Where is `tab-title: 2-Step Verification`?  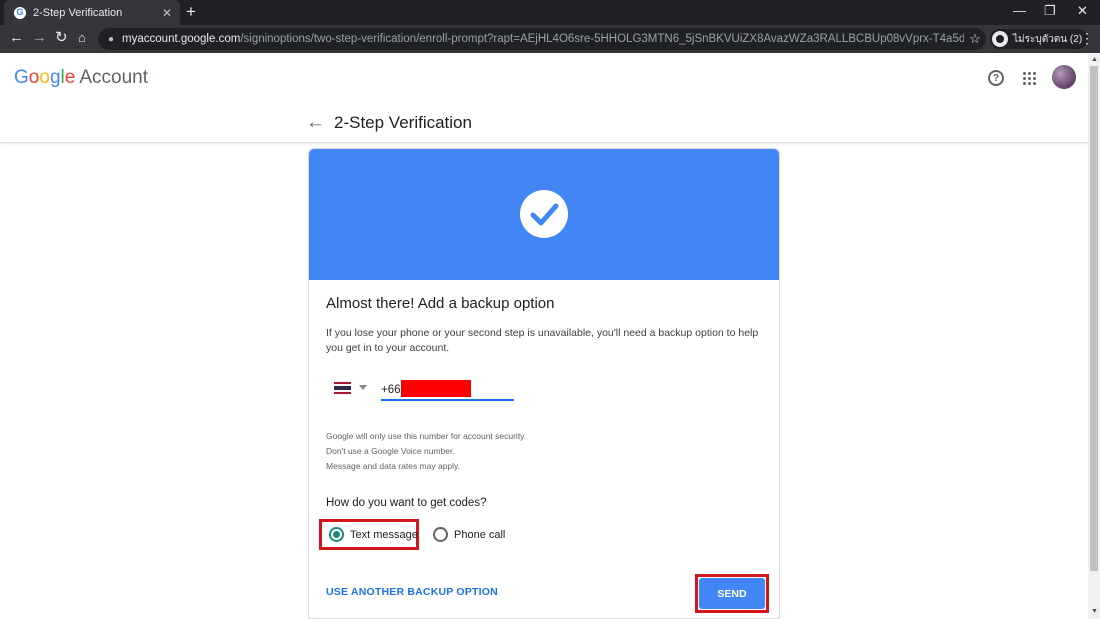
tab-title: 2-Step Verification is located at coordinates (78, 12).